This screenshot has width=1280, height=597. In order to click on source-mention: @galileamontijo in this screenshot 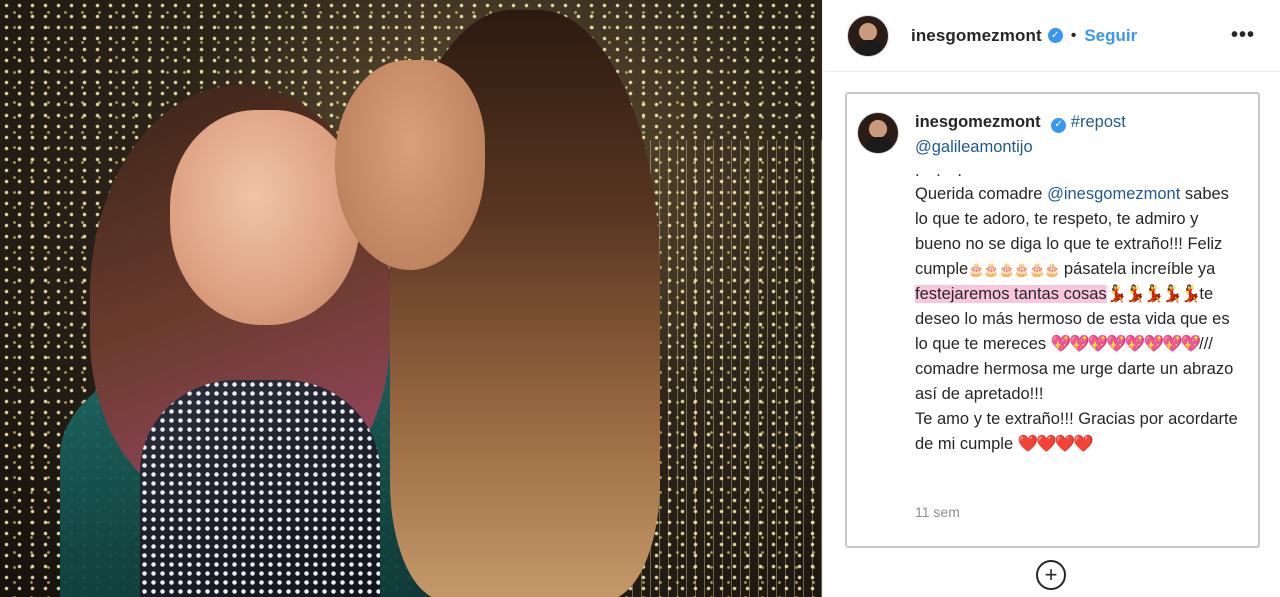, I will do `click(974, 147)`.